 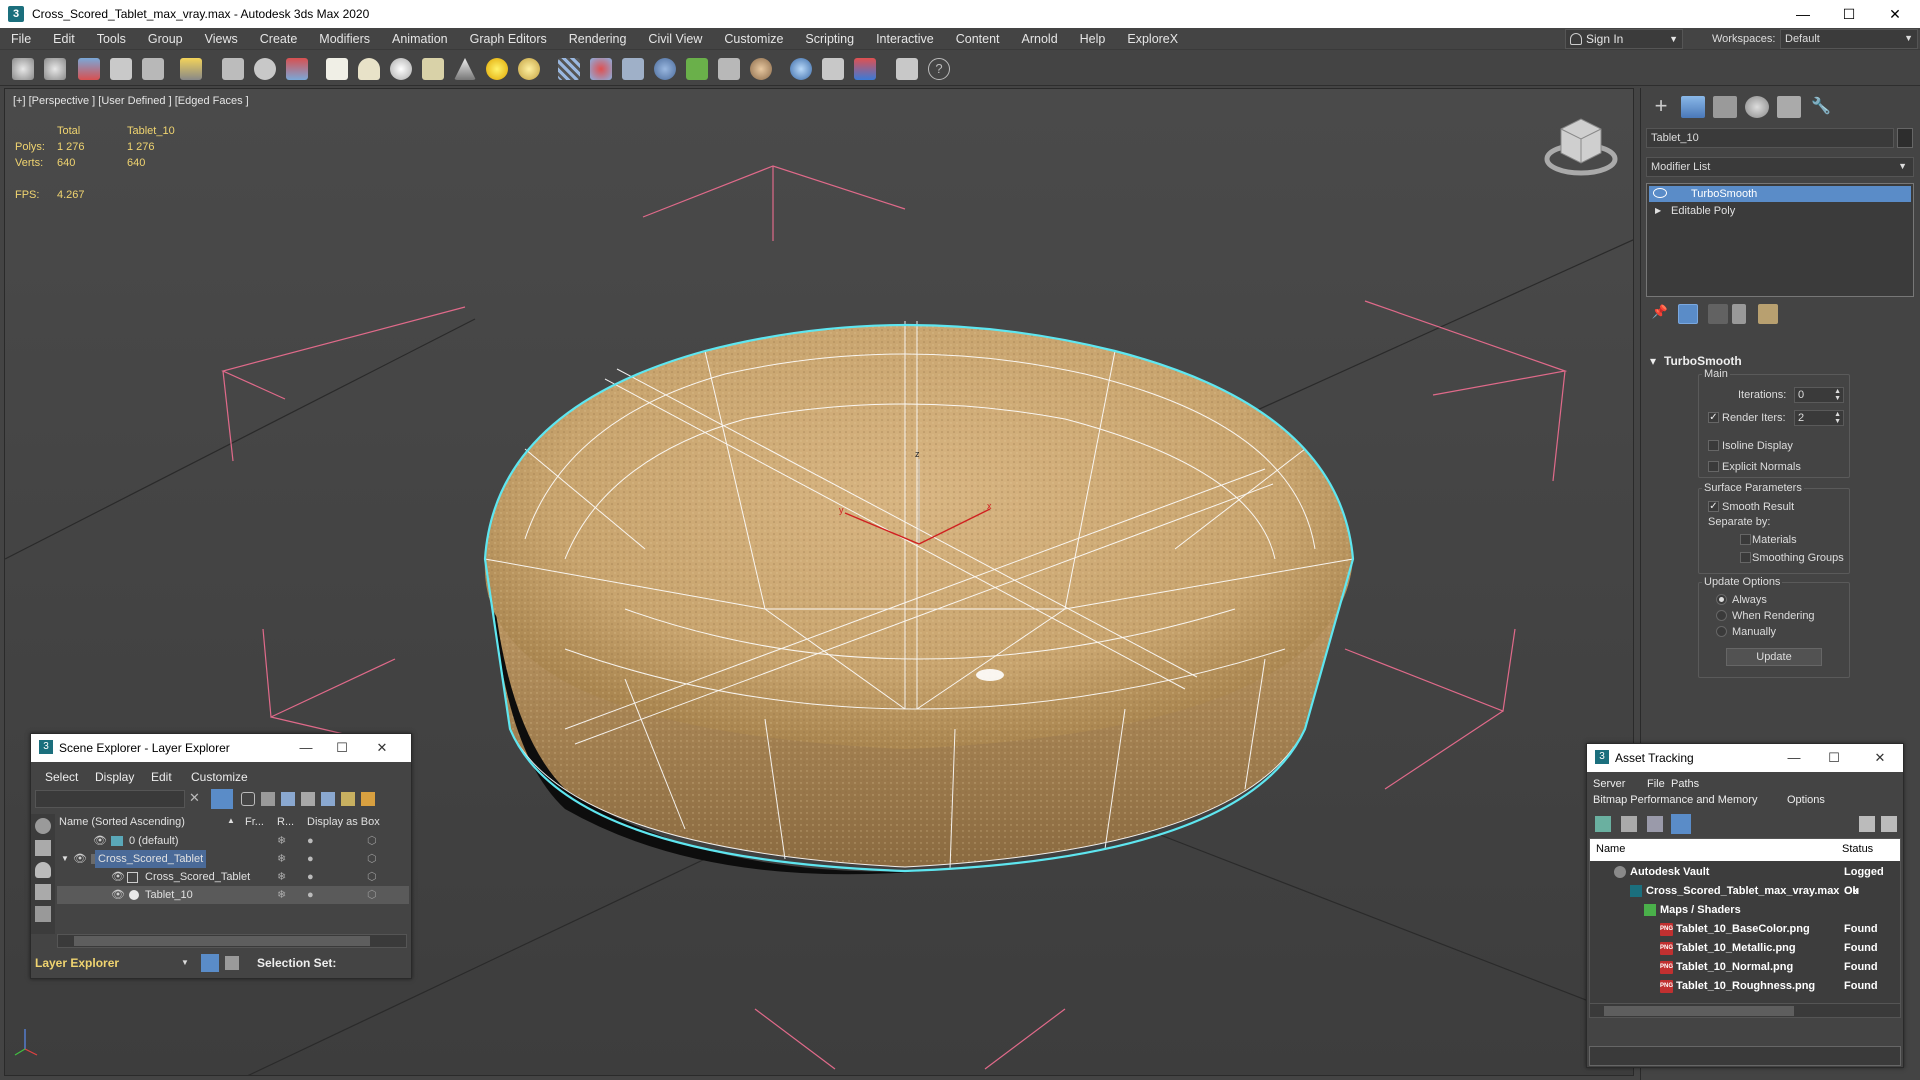 What do you see at coordinates (420, 39) in the screenshot?
I see `menu-animation: Animation` at bounding box center [420, 39].